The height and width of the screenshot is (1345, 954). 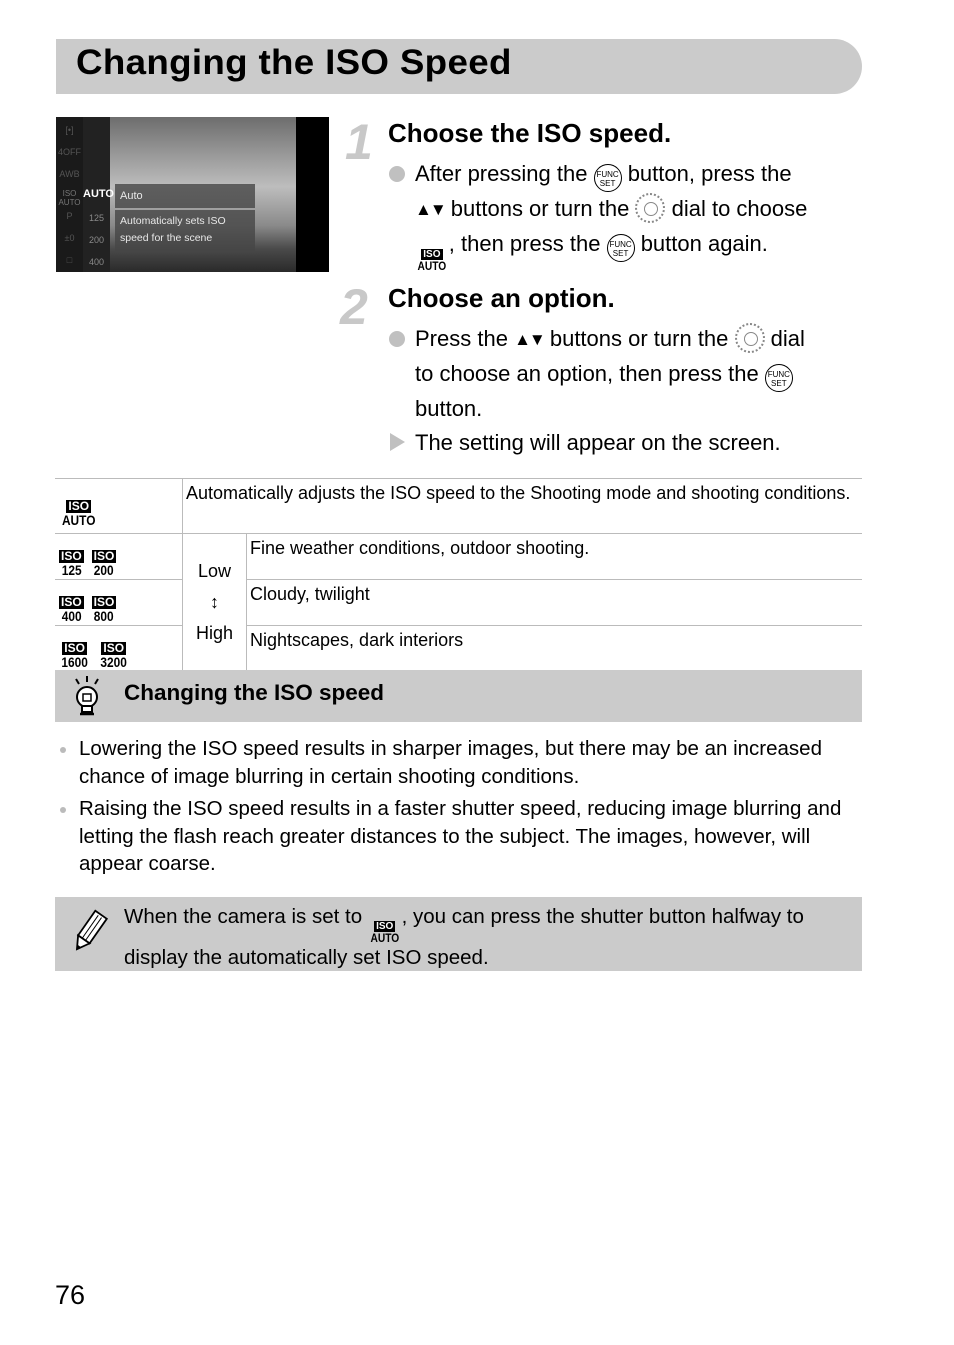 I want to click on value-option: 400, so click(x=96, y=262).